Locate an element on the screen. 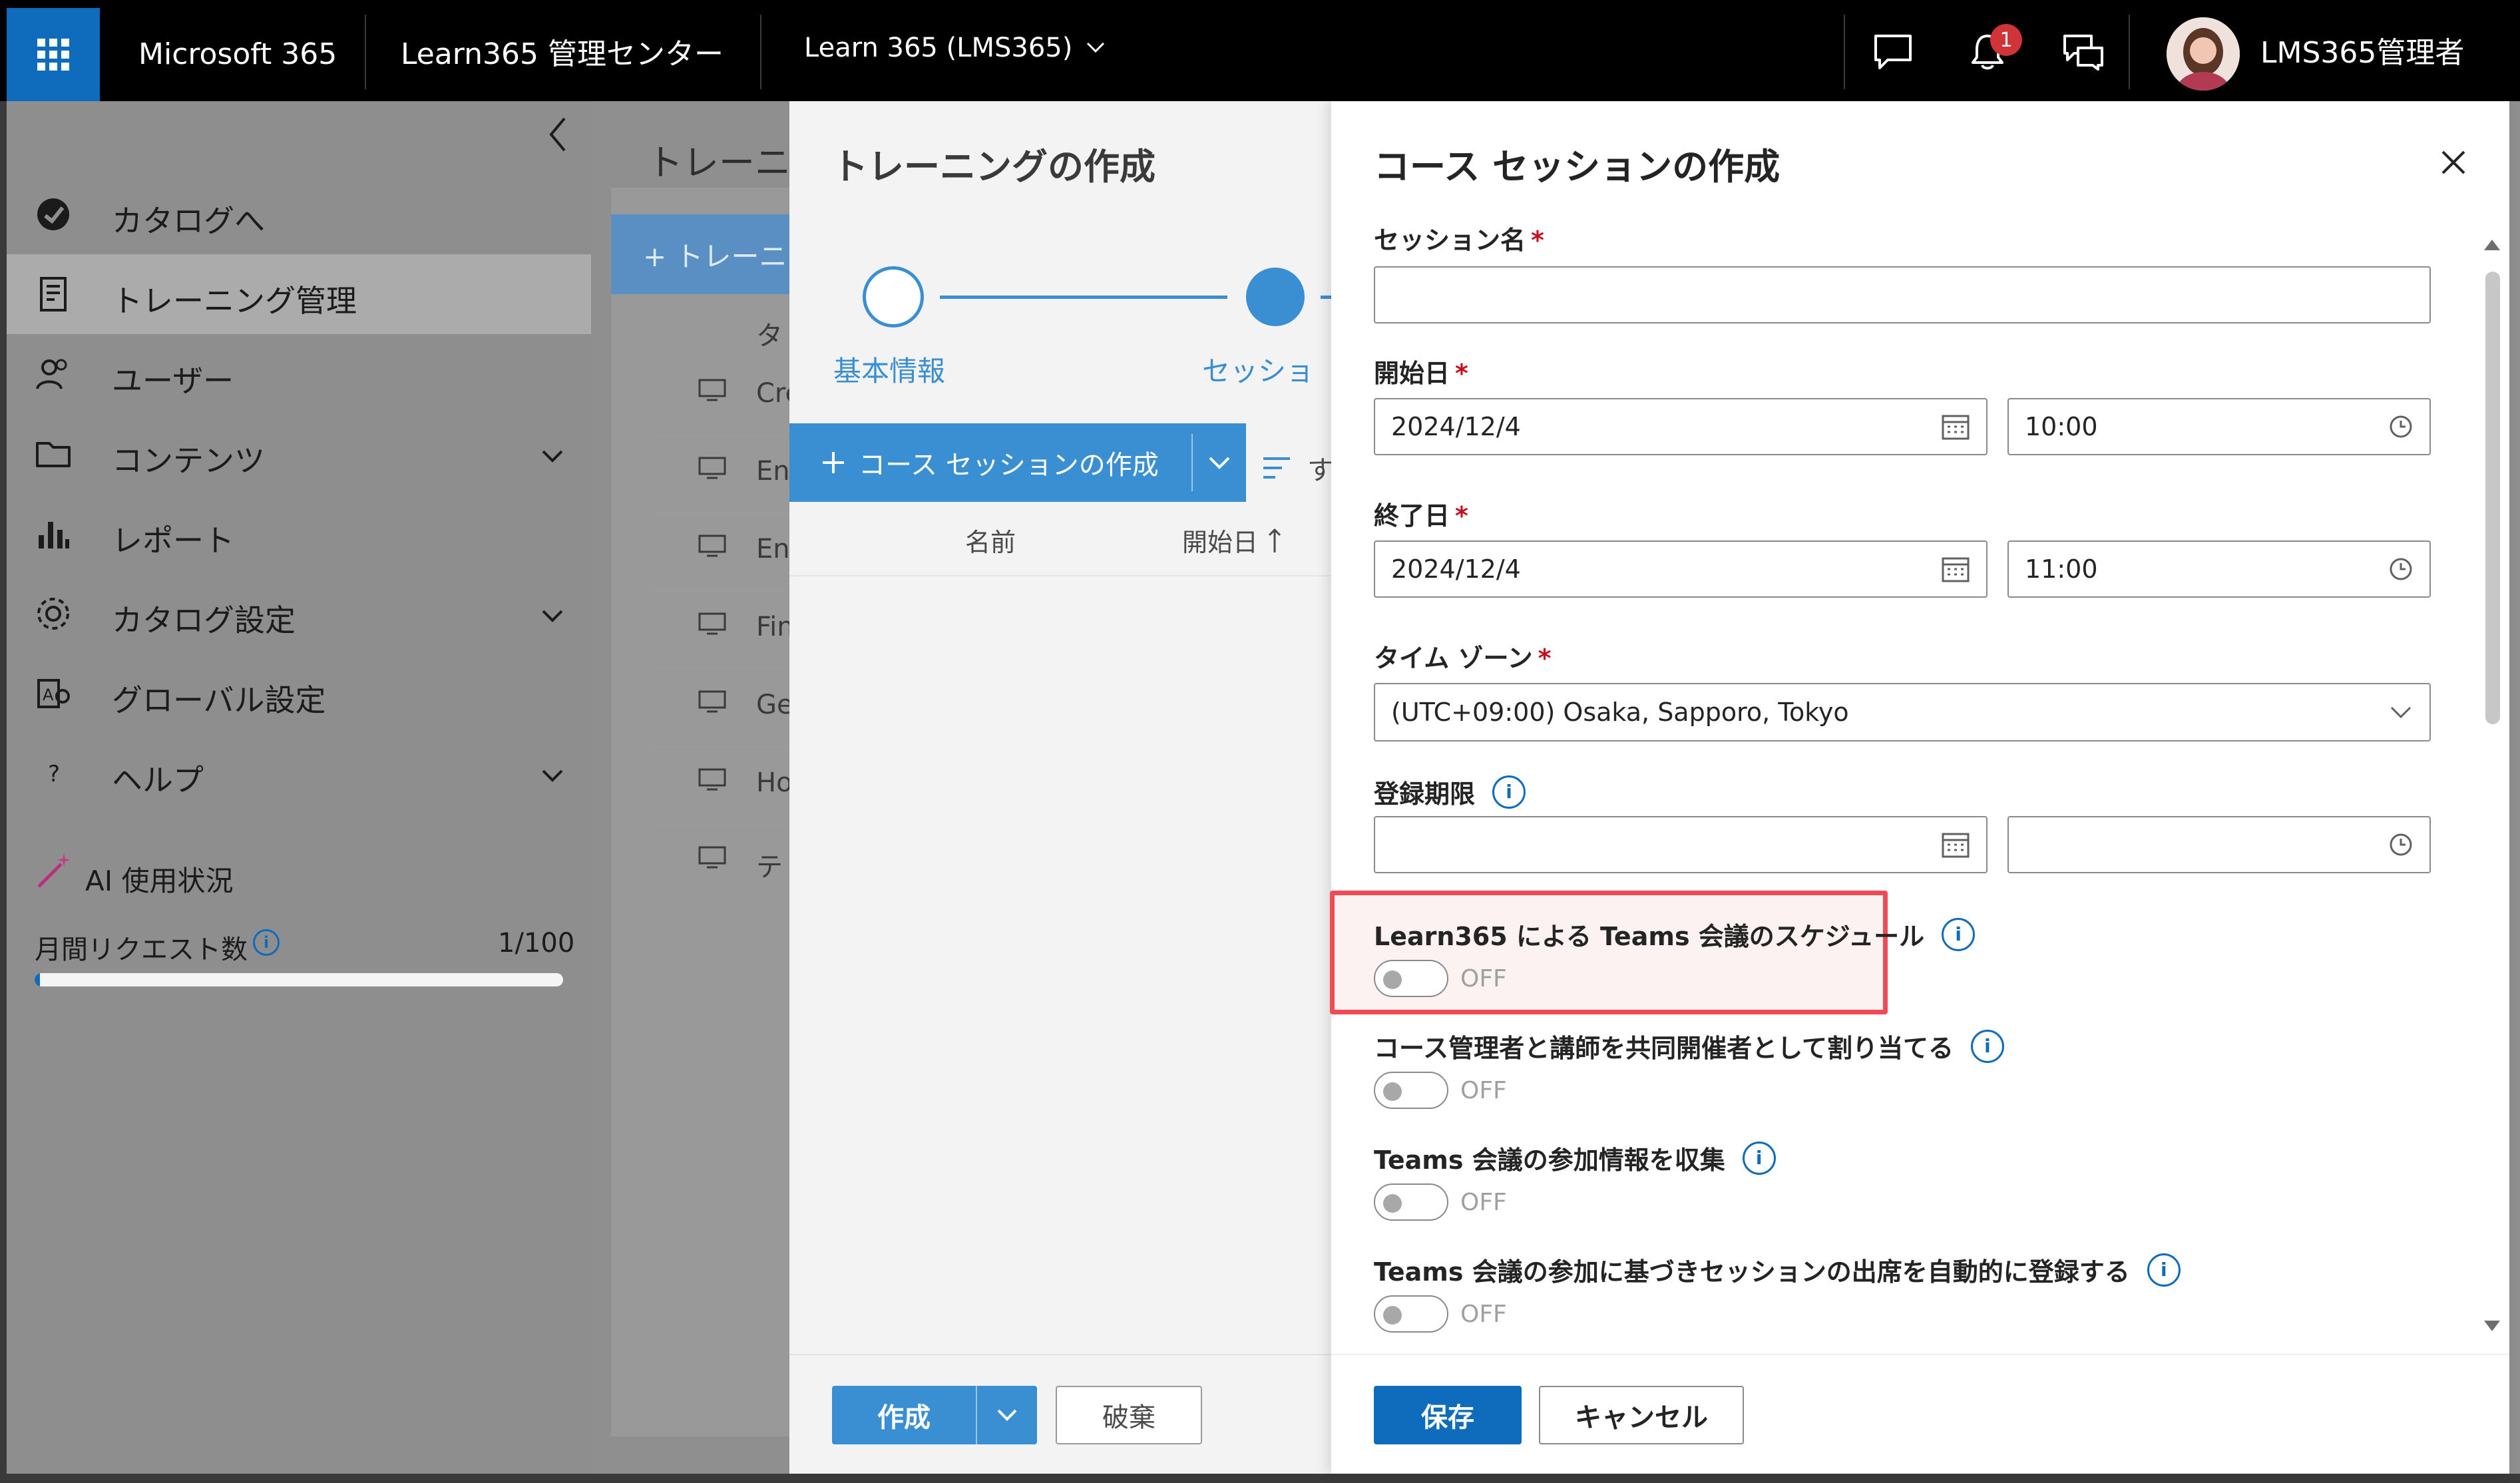 This screenshot has width=2520, height=1483. top-bar is located at coordinates (1260, 50).